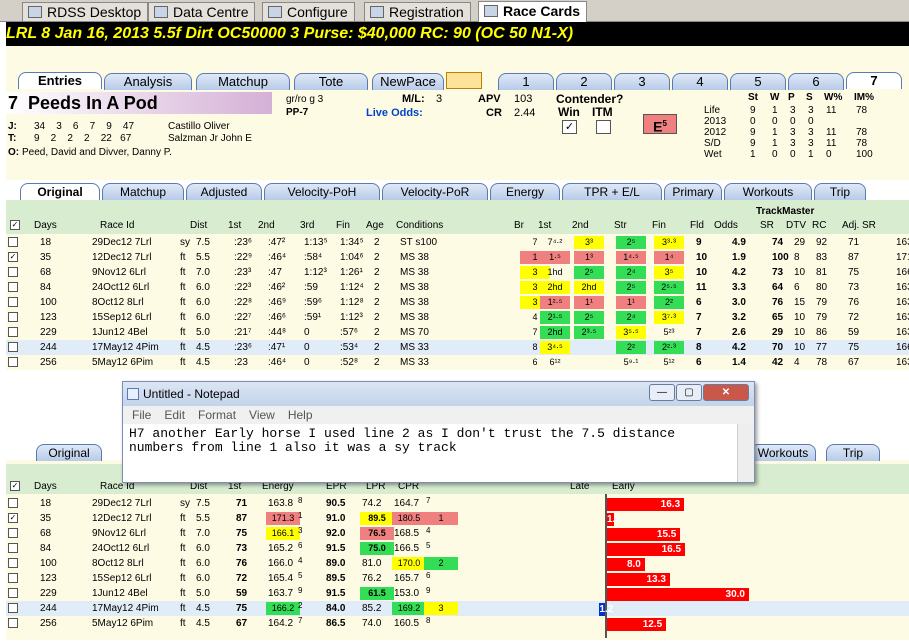 This screenshot has height=642, width=909. Describe the element at coordinates (526, 81) in the screenshot. I see `tab-horse-1: 1` at that location.